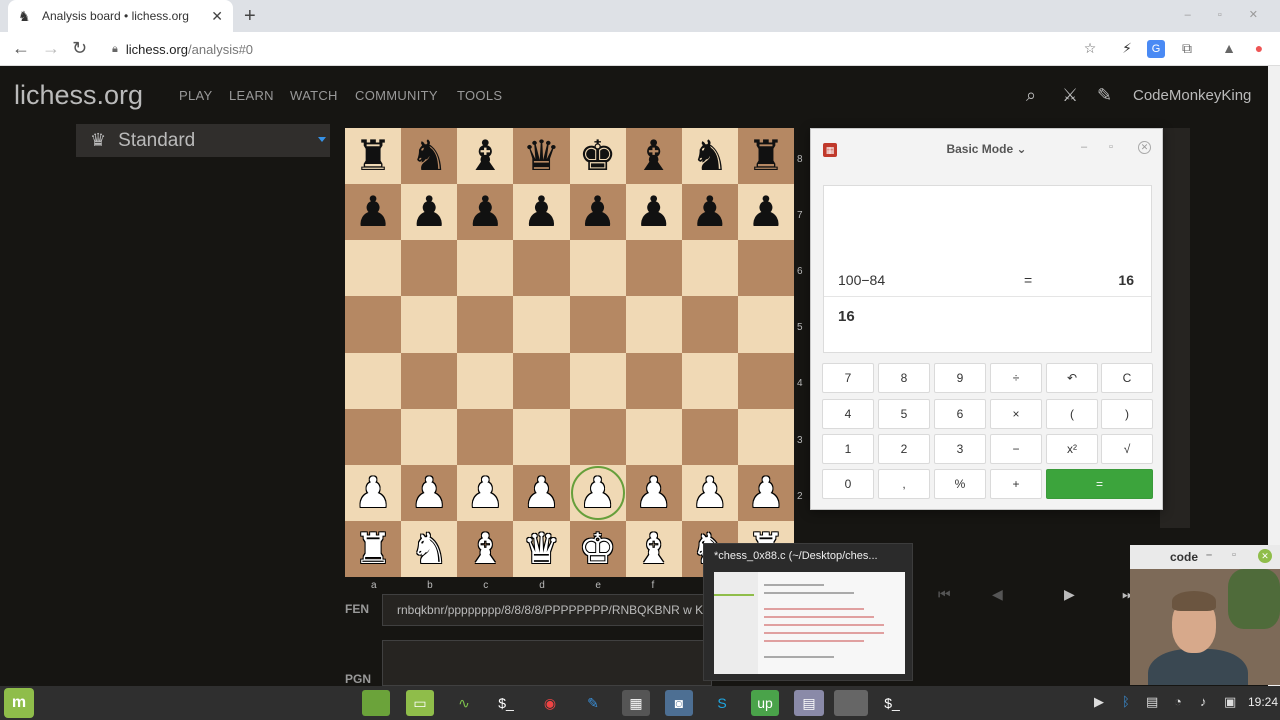 This screenshot has width=1280, height=720. I want to click on minimize-icon: –, so click(1084, 147).